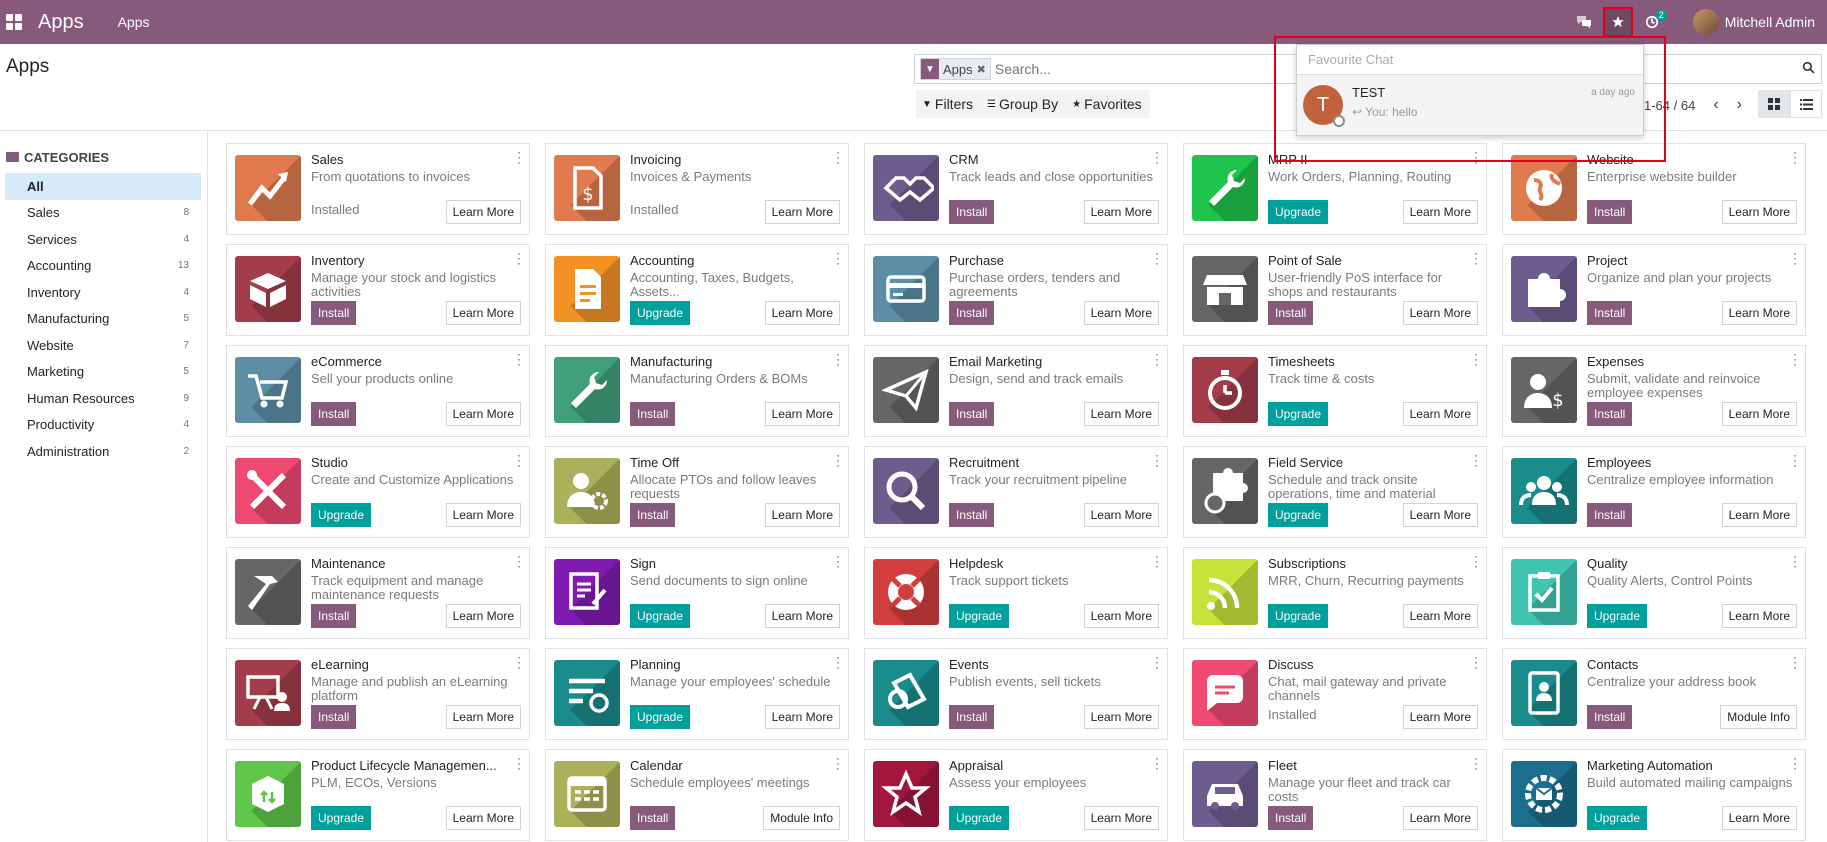  Describe the element at coordinates (1808, 69) in the screenshot. I see `search-icon` at that location.